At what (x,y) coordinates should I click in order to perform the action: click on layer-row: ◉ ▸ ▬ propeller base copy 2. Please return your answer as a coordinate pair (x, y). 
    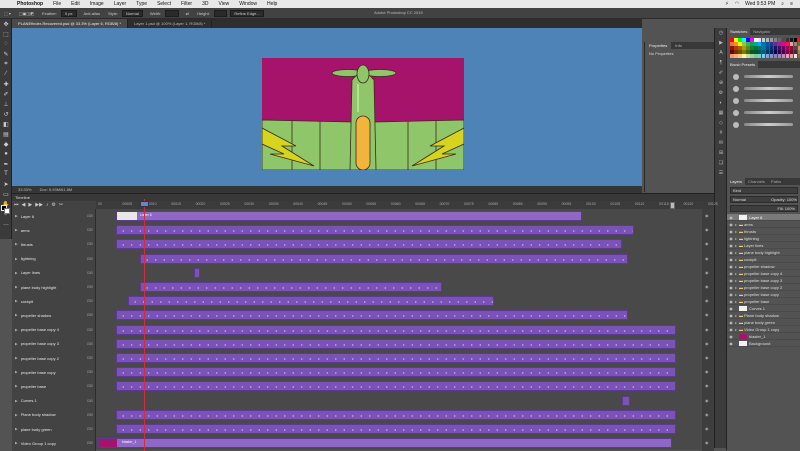
    Looking at the image, I should click on (763, 287).